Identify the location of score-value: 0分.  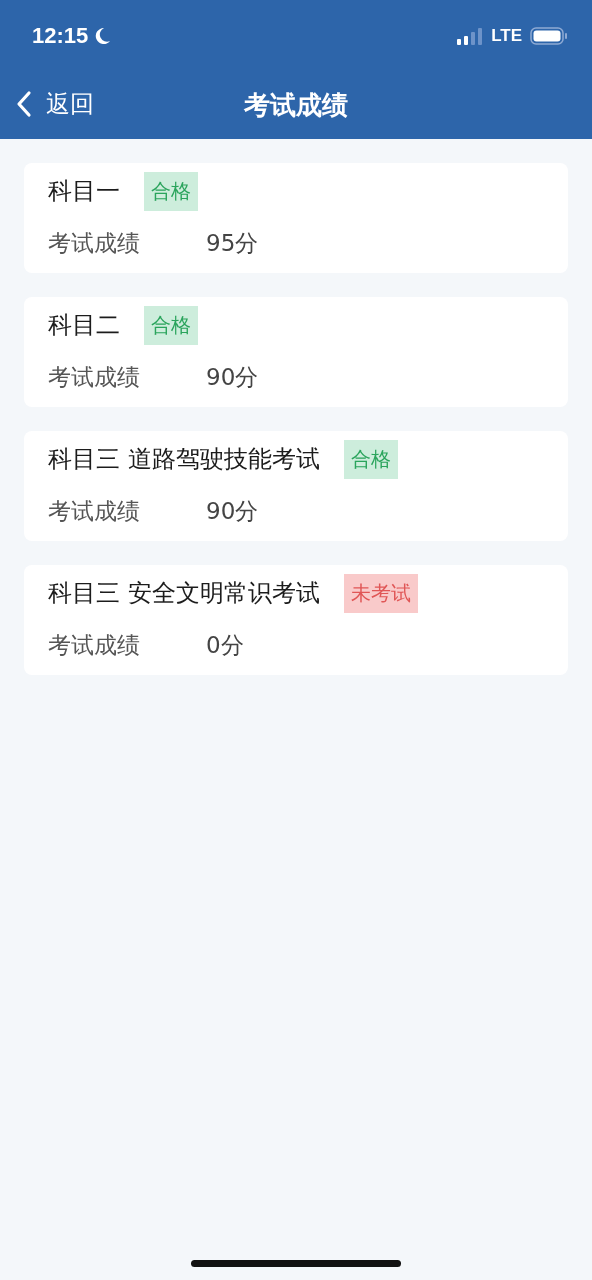
(225, 645).